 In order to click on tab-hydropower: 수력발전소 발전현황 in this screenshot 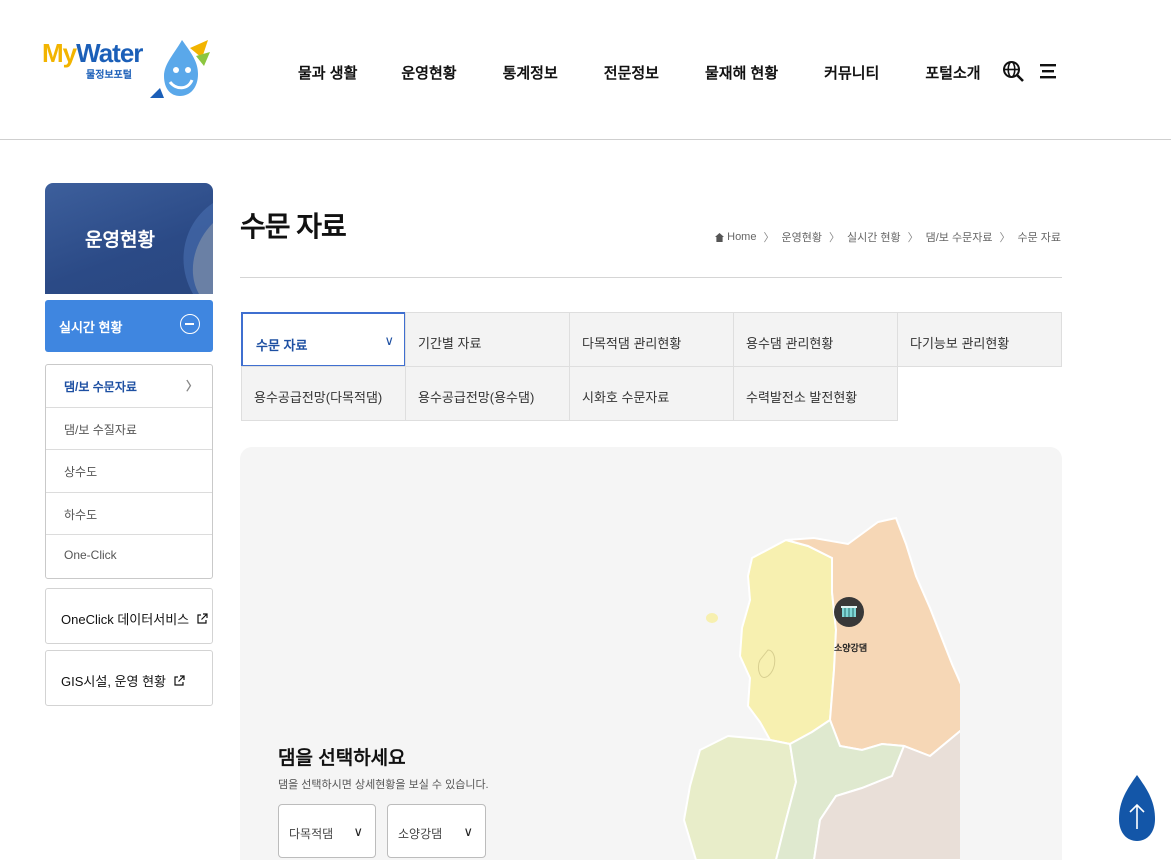, I will do `click(815, 393)`.